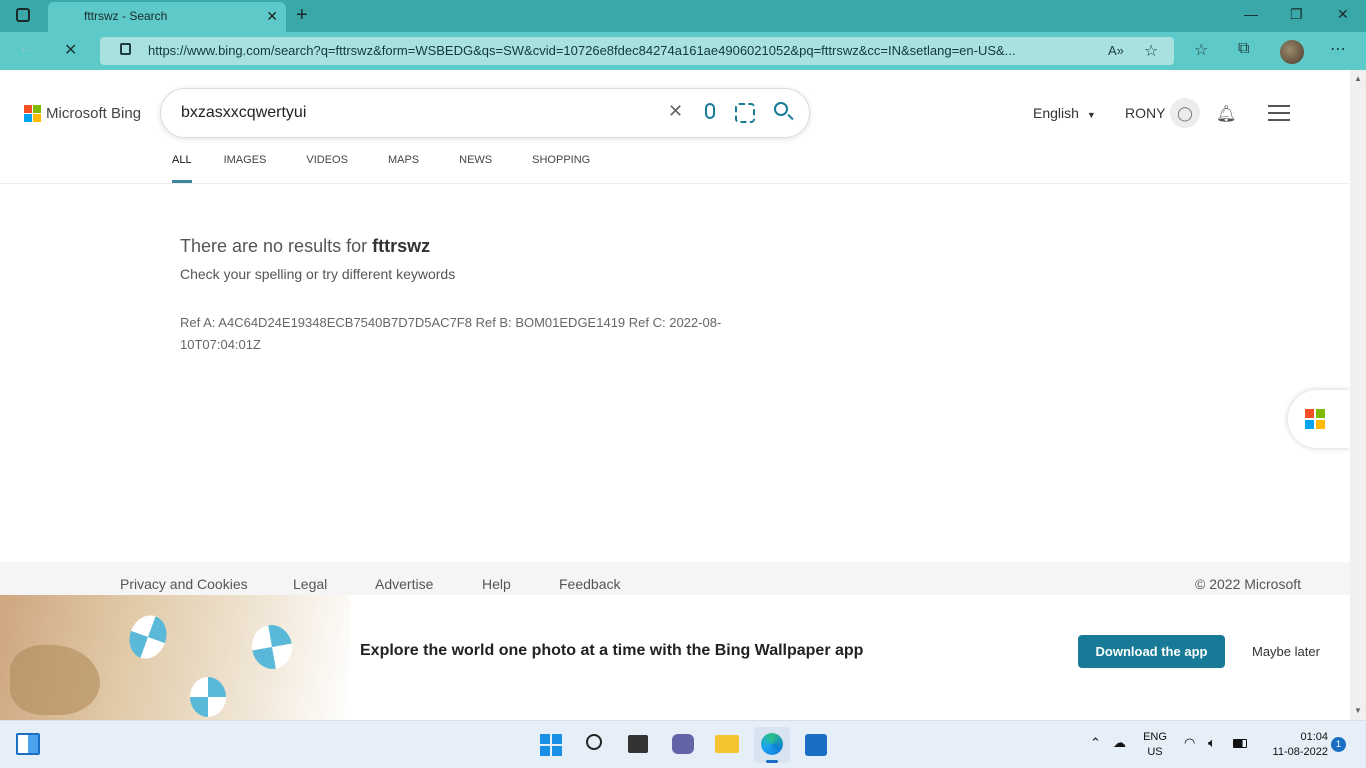  What do you see at coordinates (1116, 50) in the screenshot?
I see `read-aloud-icon: A»` at bounding box center [1116, 50].